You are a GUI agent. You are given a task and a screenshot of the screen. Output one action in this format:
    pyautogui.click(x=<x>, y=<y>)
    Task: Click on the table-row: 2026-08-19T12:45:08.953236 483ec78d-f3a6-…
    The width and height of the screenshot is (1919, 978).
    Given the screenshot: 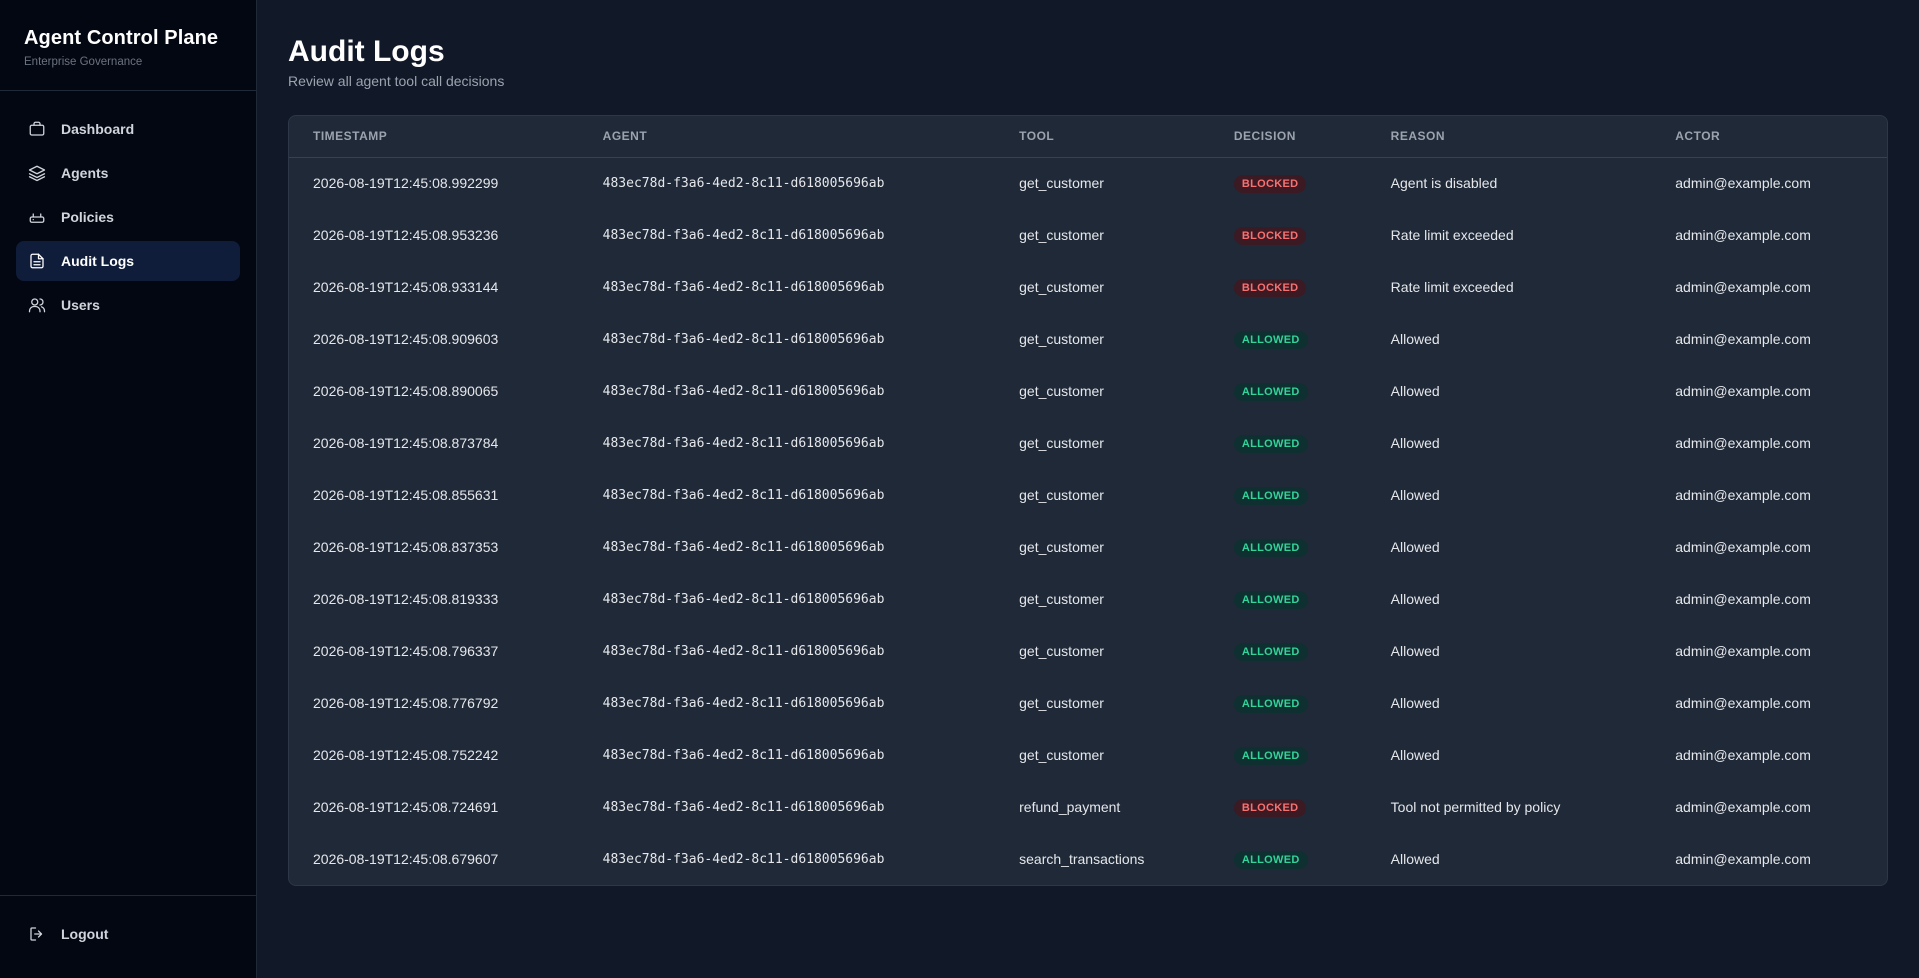 What is the action you would take?
    pyautogui.click(x=1088, y=235)
    